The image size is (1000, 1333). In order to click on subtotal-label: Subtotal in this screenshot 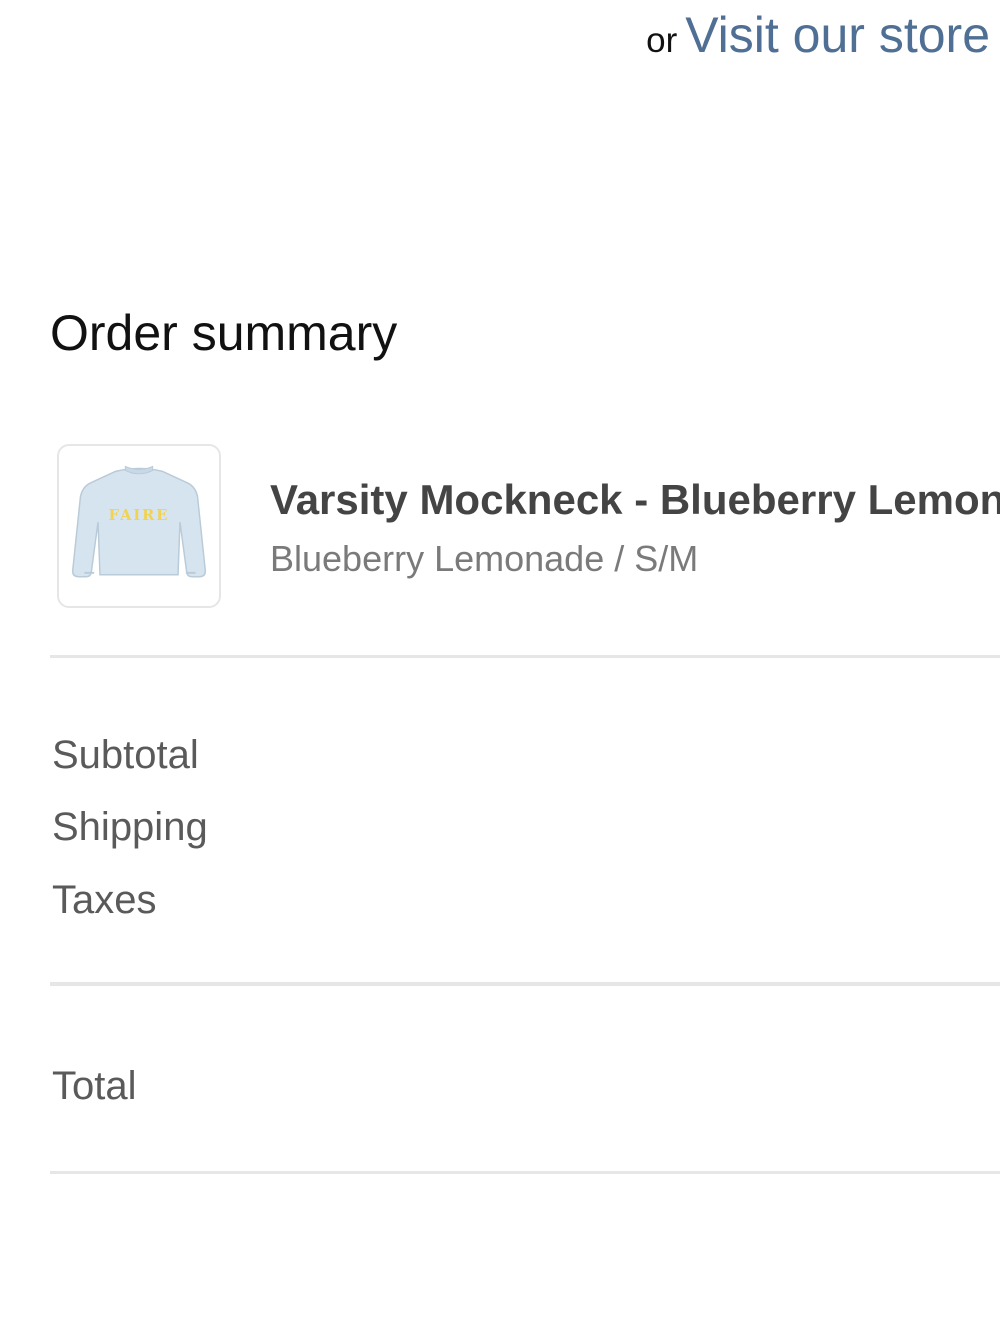, I will do `click(125, 755)`.